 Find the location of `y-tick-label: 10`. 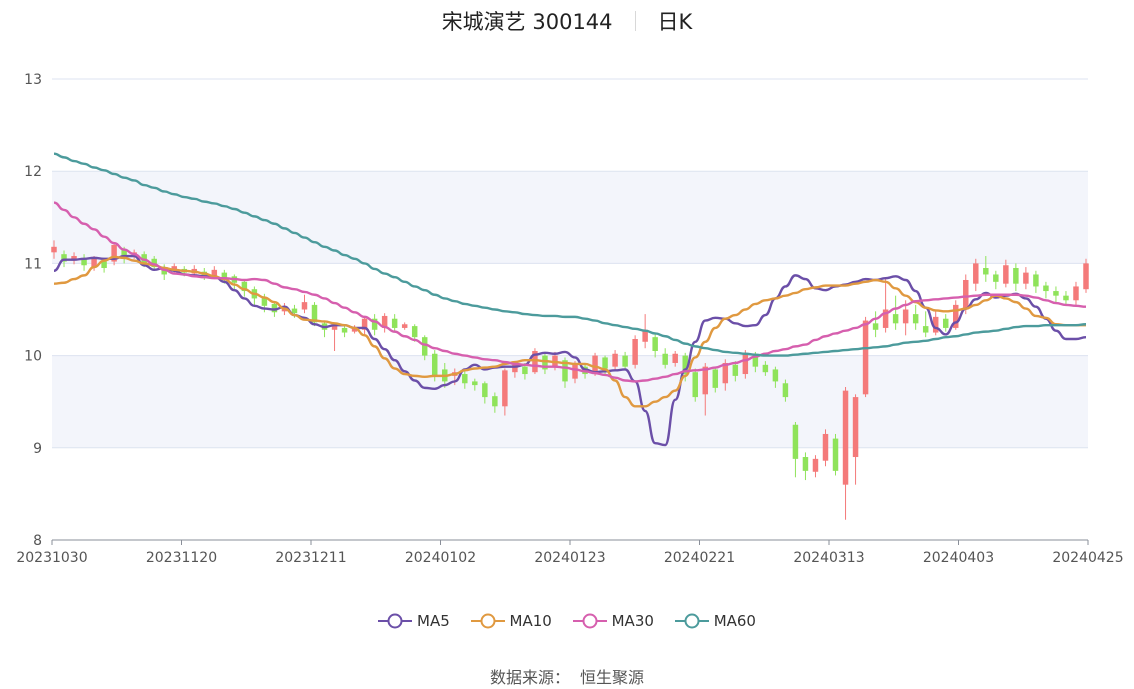

y-tick-label: 10 is located at coordinates (33, 357).